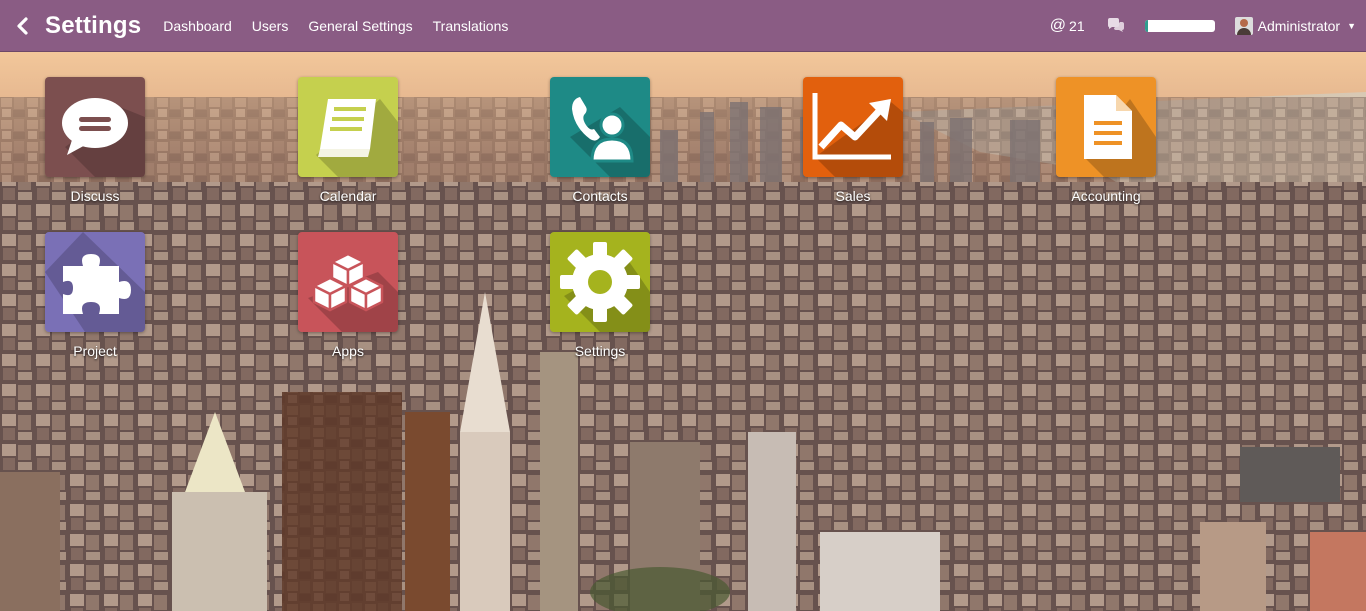 The width and height of the screenshot is (1366, 611). What do you see at coordinates (1067, 26) in the screenshot?
I see `mentions-button: @ 21` at bounding box center [1067, 26].